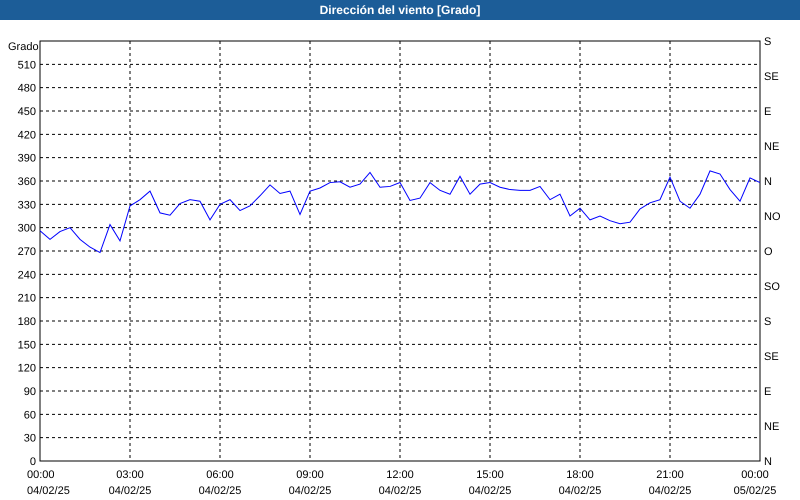 Image resolution: width=800 pixels, height=500 pixels. What do you see at coordinates (27, 135) in the screenshot?
I see `axis-label: 420` at bounding box center [27, 135].